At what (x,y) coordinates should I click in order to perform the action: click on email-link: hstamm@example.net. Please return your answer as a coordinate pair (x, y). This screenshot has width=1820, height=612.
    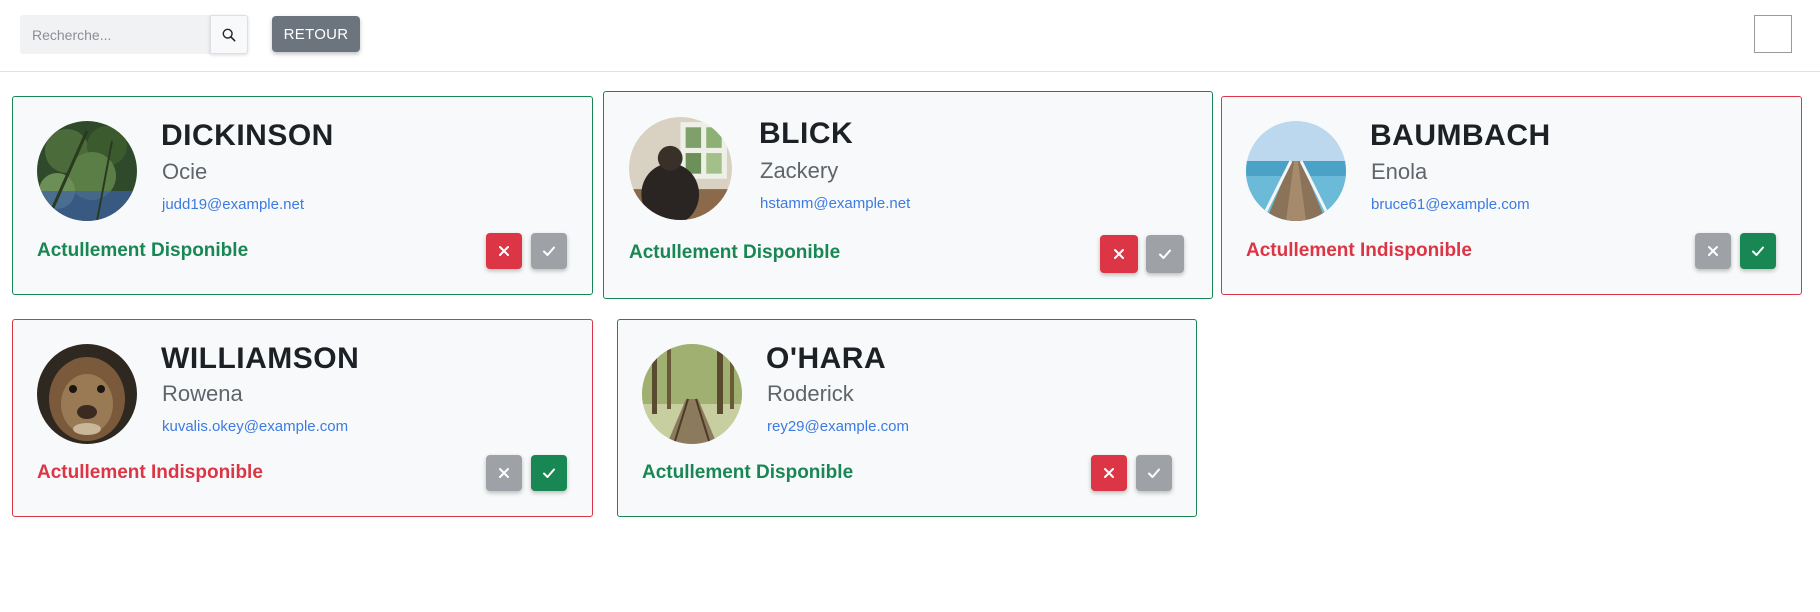
    Looking at the image, I should click on (835, 203).